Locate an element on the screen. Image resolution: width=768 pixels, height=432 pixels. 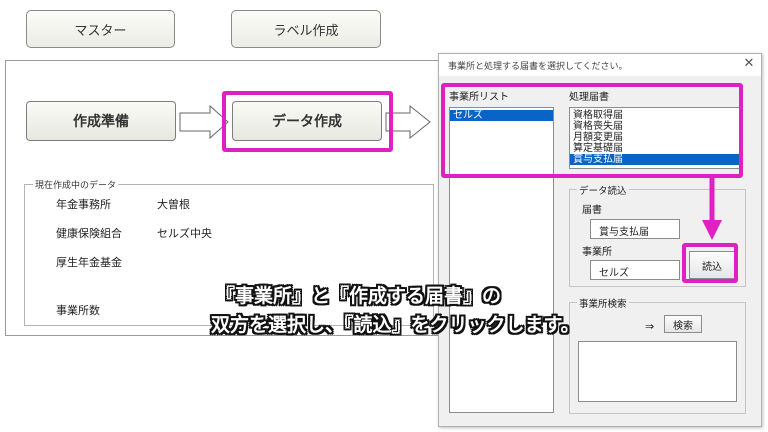
info-label-pension-office: 年金事務所 is located at coordinates (83, 204).